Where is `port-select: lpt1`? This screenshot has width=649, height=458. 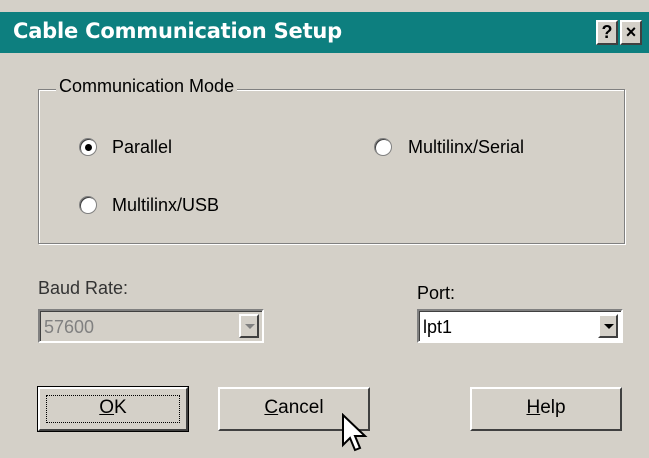 port-select: lpt1 is located at coordinates (520, 326).